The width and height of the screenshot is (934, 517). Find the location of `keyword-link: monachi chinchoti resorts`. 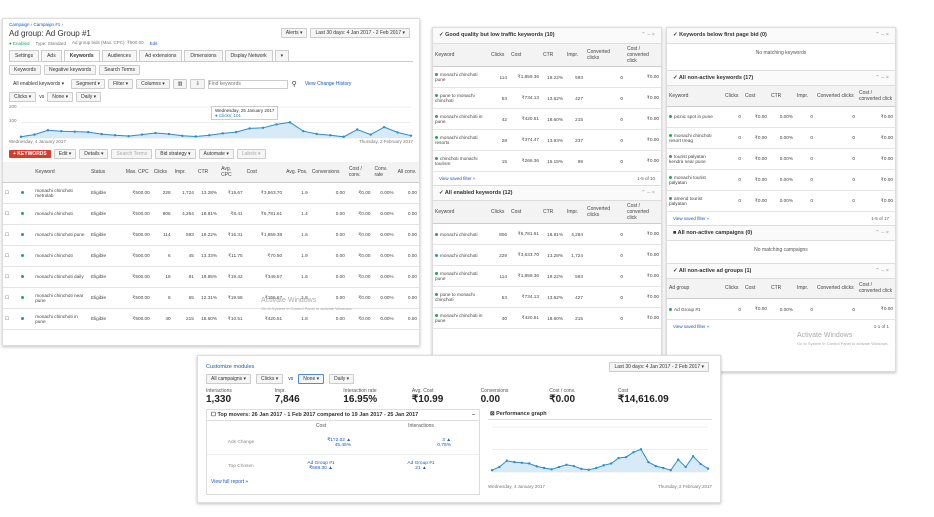

keyword-link: monachi chinchoti resorts is located at coordinates (461, 140).